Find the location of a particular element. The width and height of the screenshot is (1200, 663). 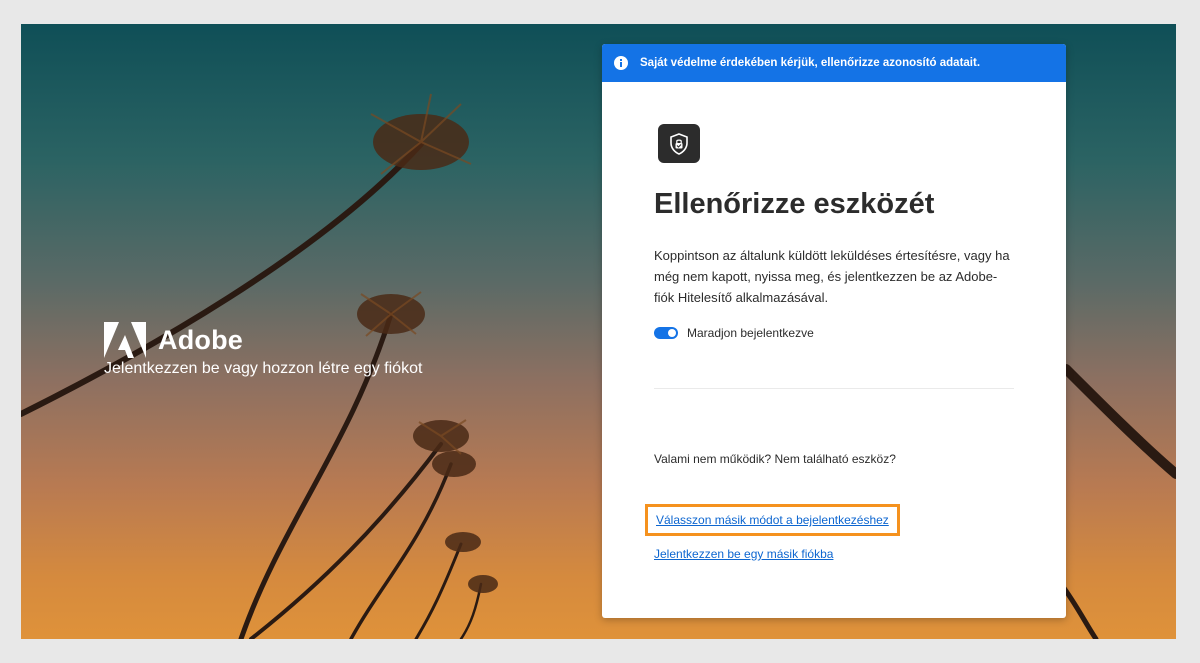

alternate-sign-in-method-link: Válasszon másik módot a bejelentkezéshez is located at coordinates (772, 520).